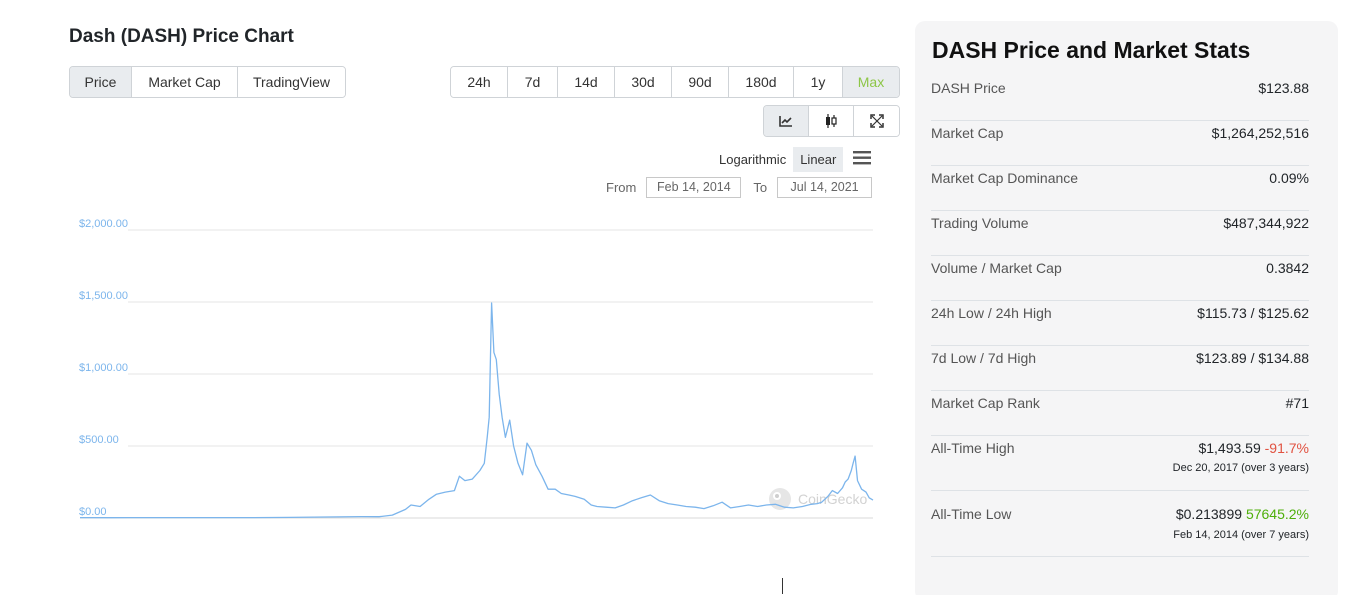 Image resolution: width=1353 pixels, height=595 pixels. I want to click on chart-type-buttons, so click(831, 121).